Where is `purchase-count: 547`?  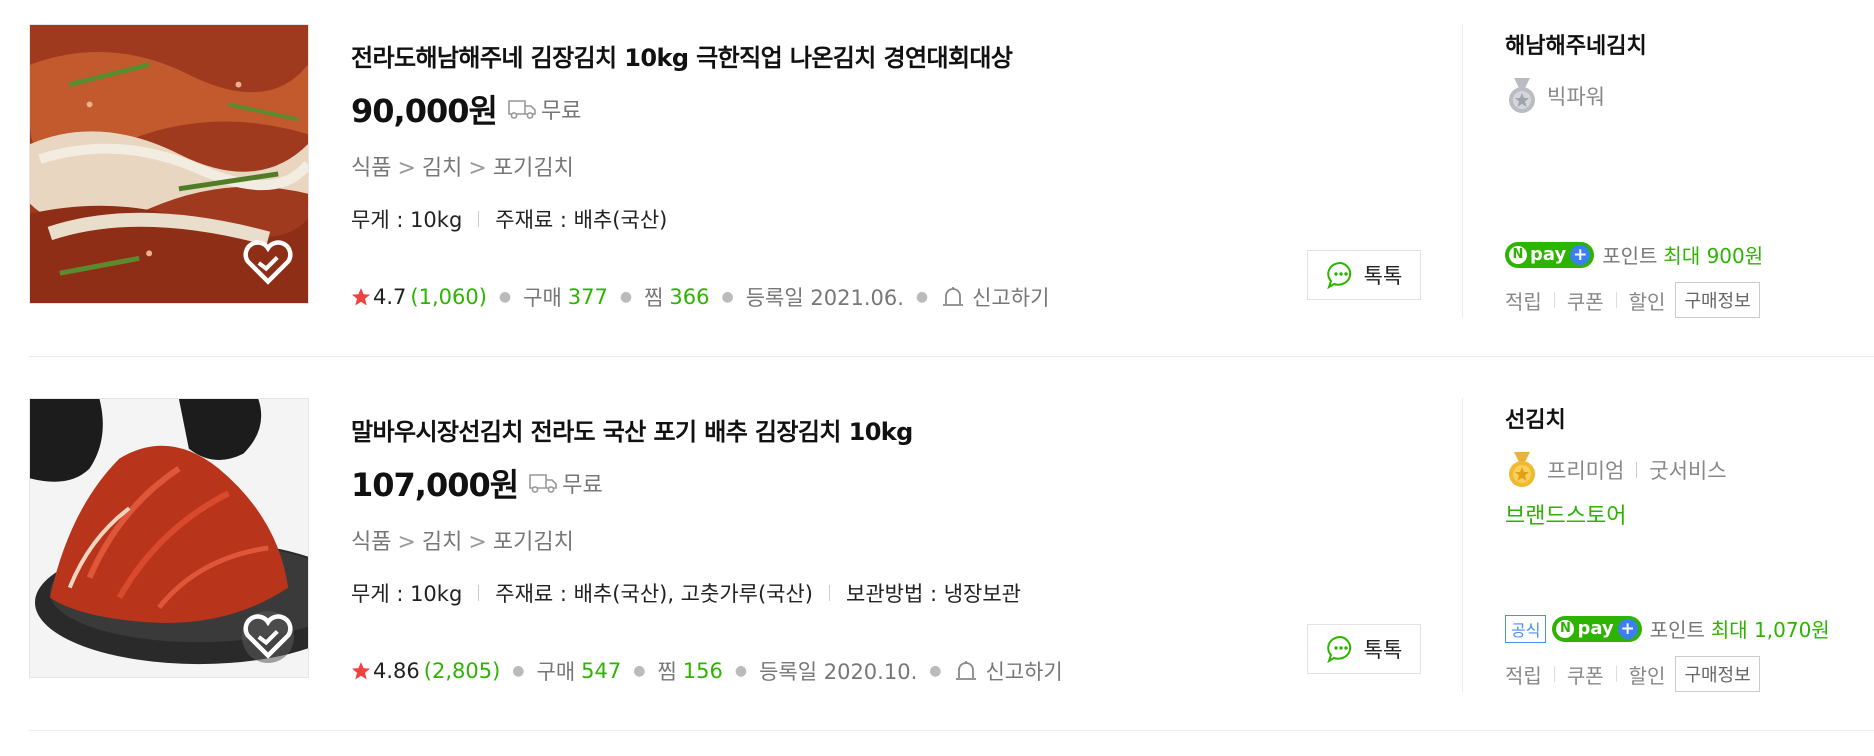
purchase-count: 547 is located at coordinates (601, 671).